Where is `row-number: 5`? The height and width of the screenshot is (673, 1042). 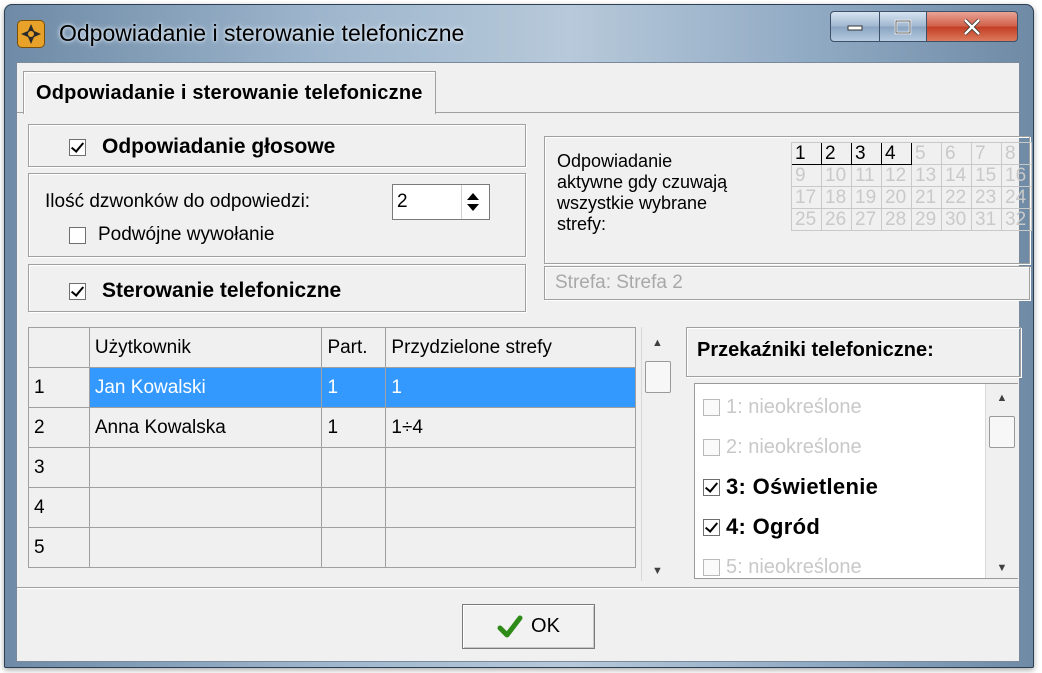 row-number: 5 is located at coordinates (59, 547).